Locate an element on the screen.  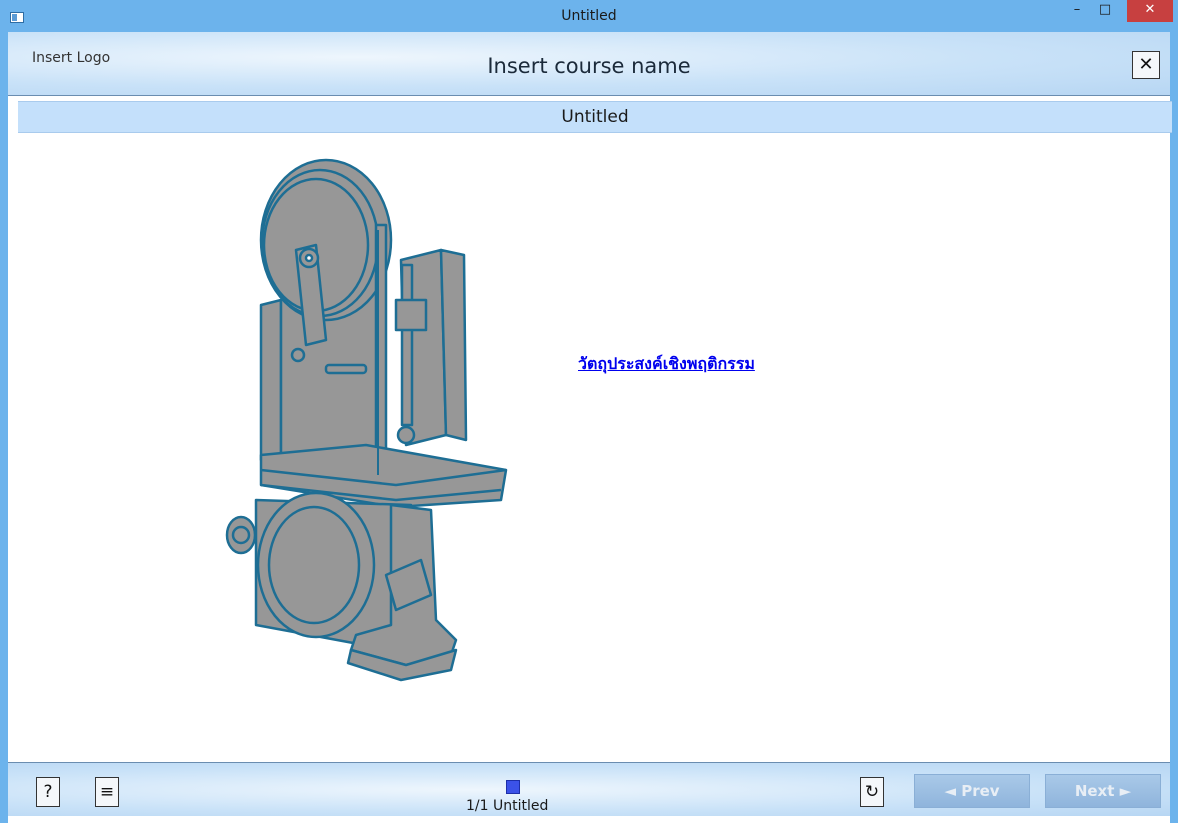
window-titlebar: Untitled – □ ✕ is located at coordinates (589, 16).